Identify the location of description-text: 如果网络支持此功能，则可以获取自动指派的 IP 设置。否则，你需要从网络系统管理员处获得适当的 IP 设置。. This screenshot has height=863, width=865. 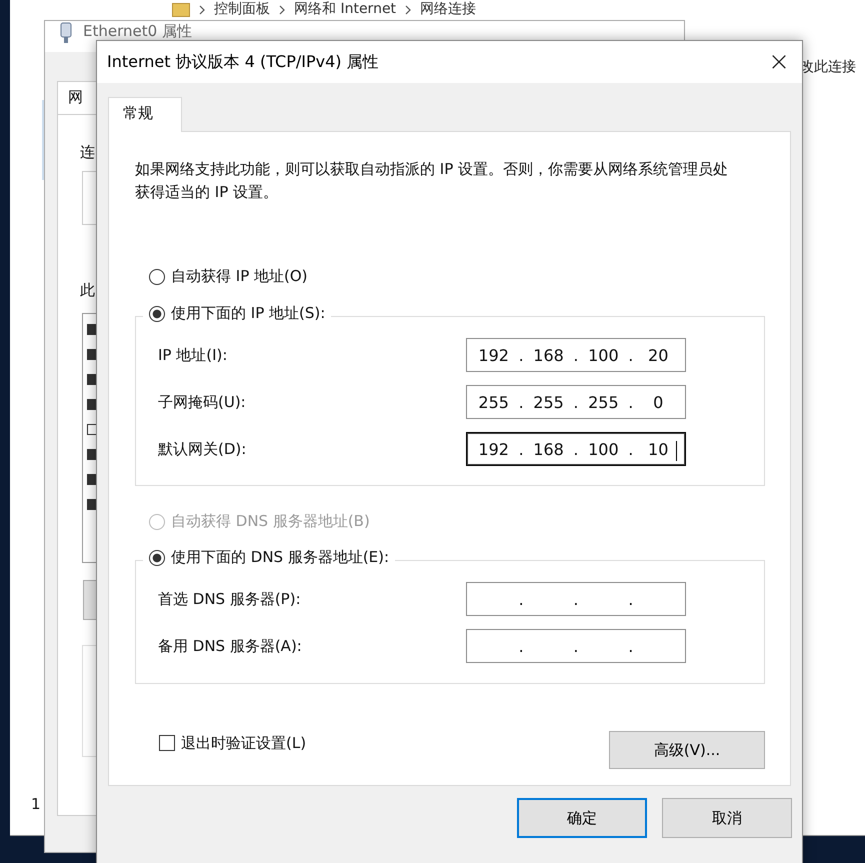
(432, 181).